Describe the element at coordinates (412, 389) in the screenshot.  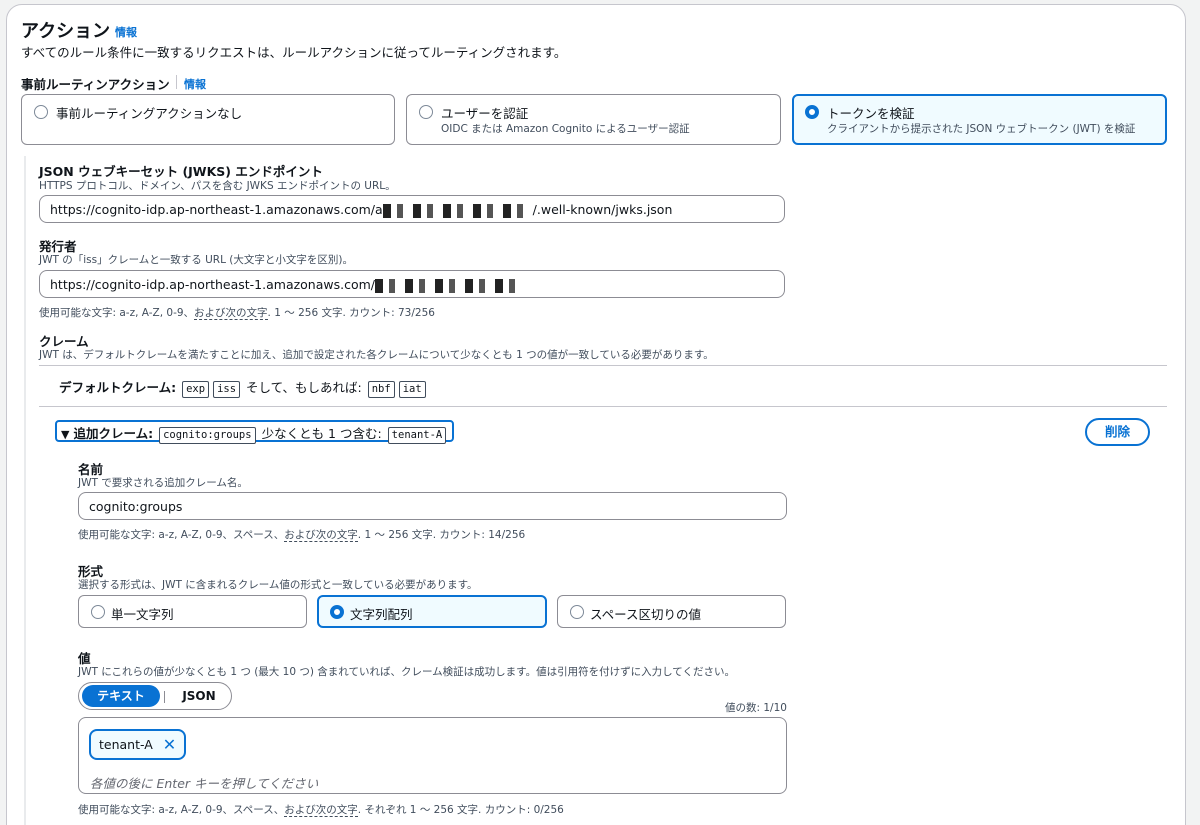
I see `claim-code: iat` at that location.